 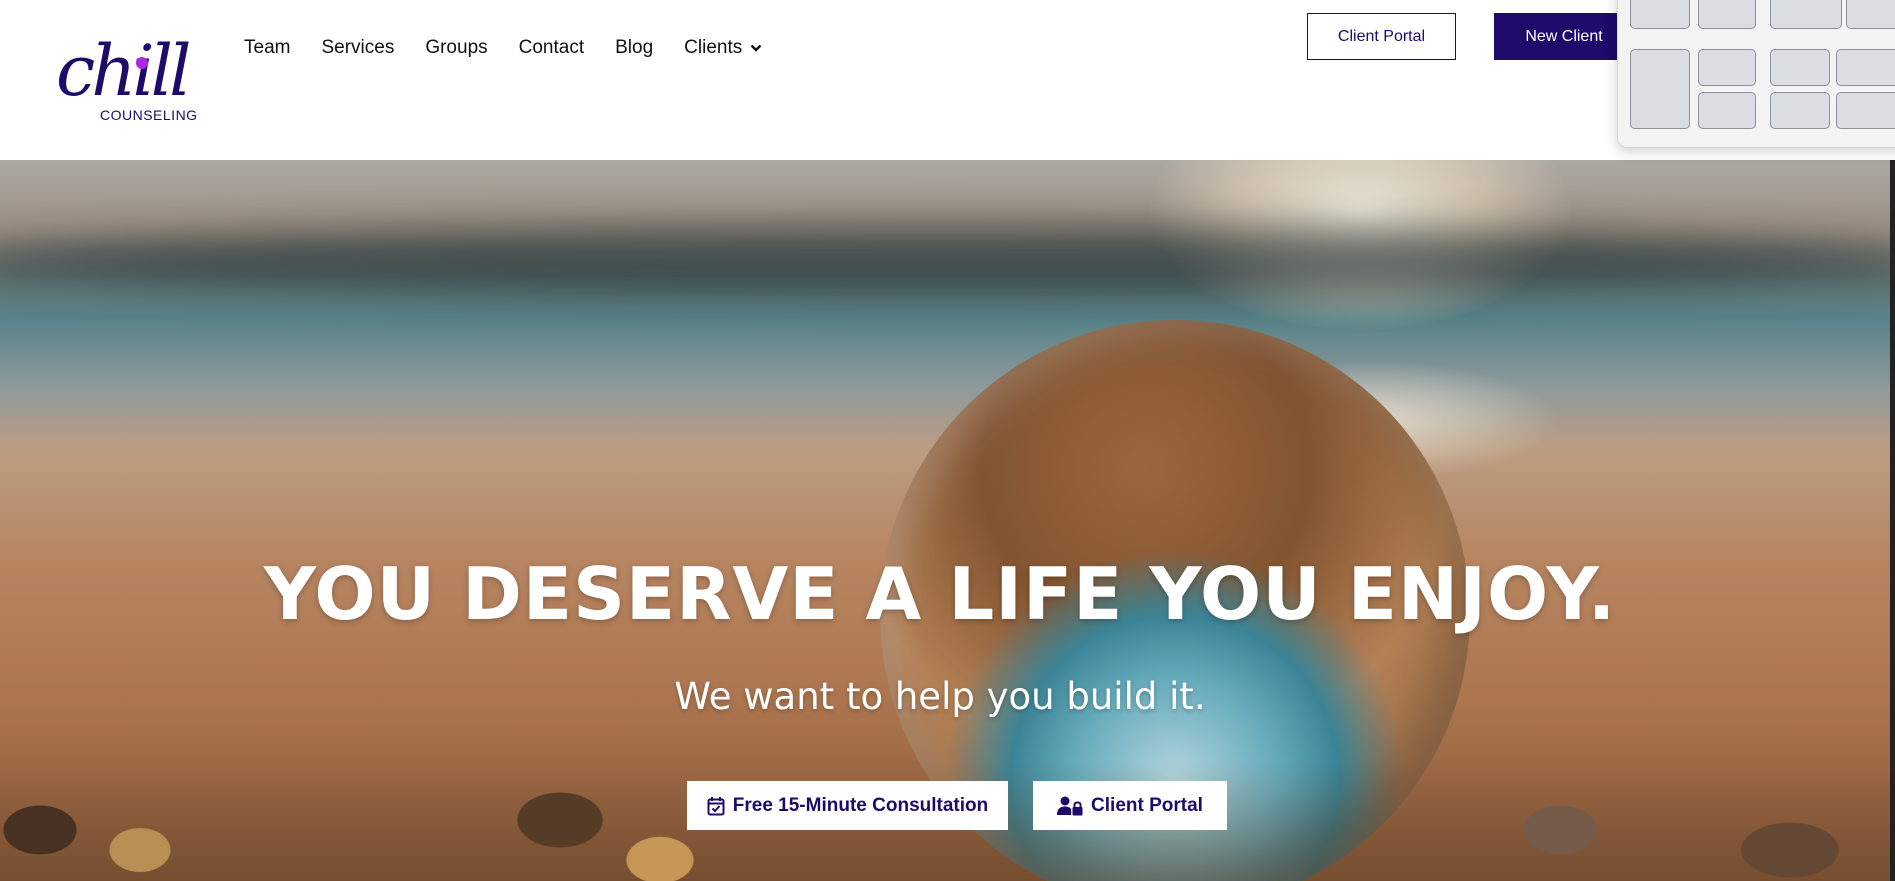 I want to click on nav-item-blog: Blog, so click(x=634, y=48).